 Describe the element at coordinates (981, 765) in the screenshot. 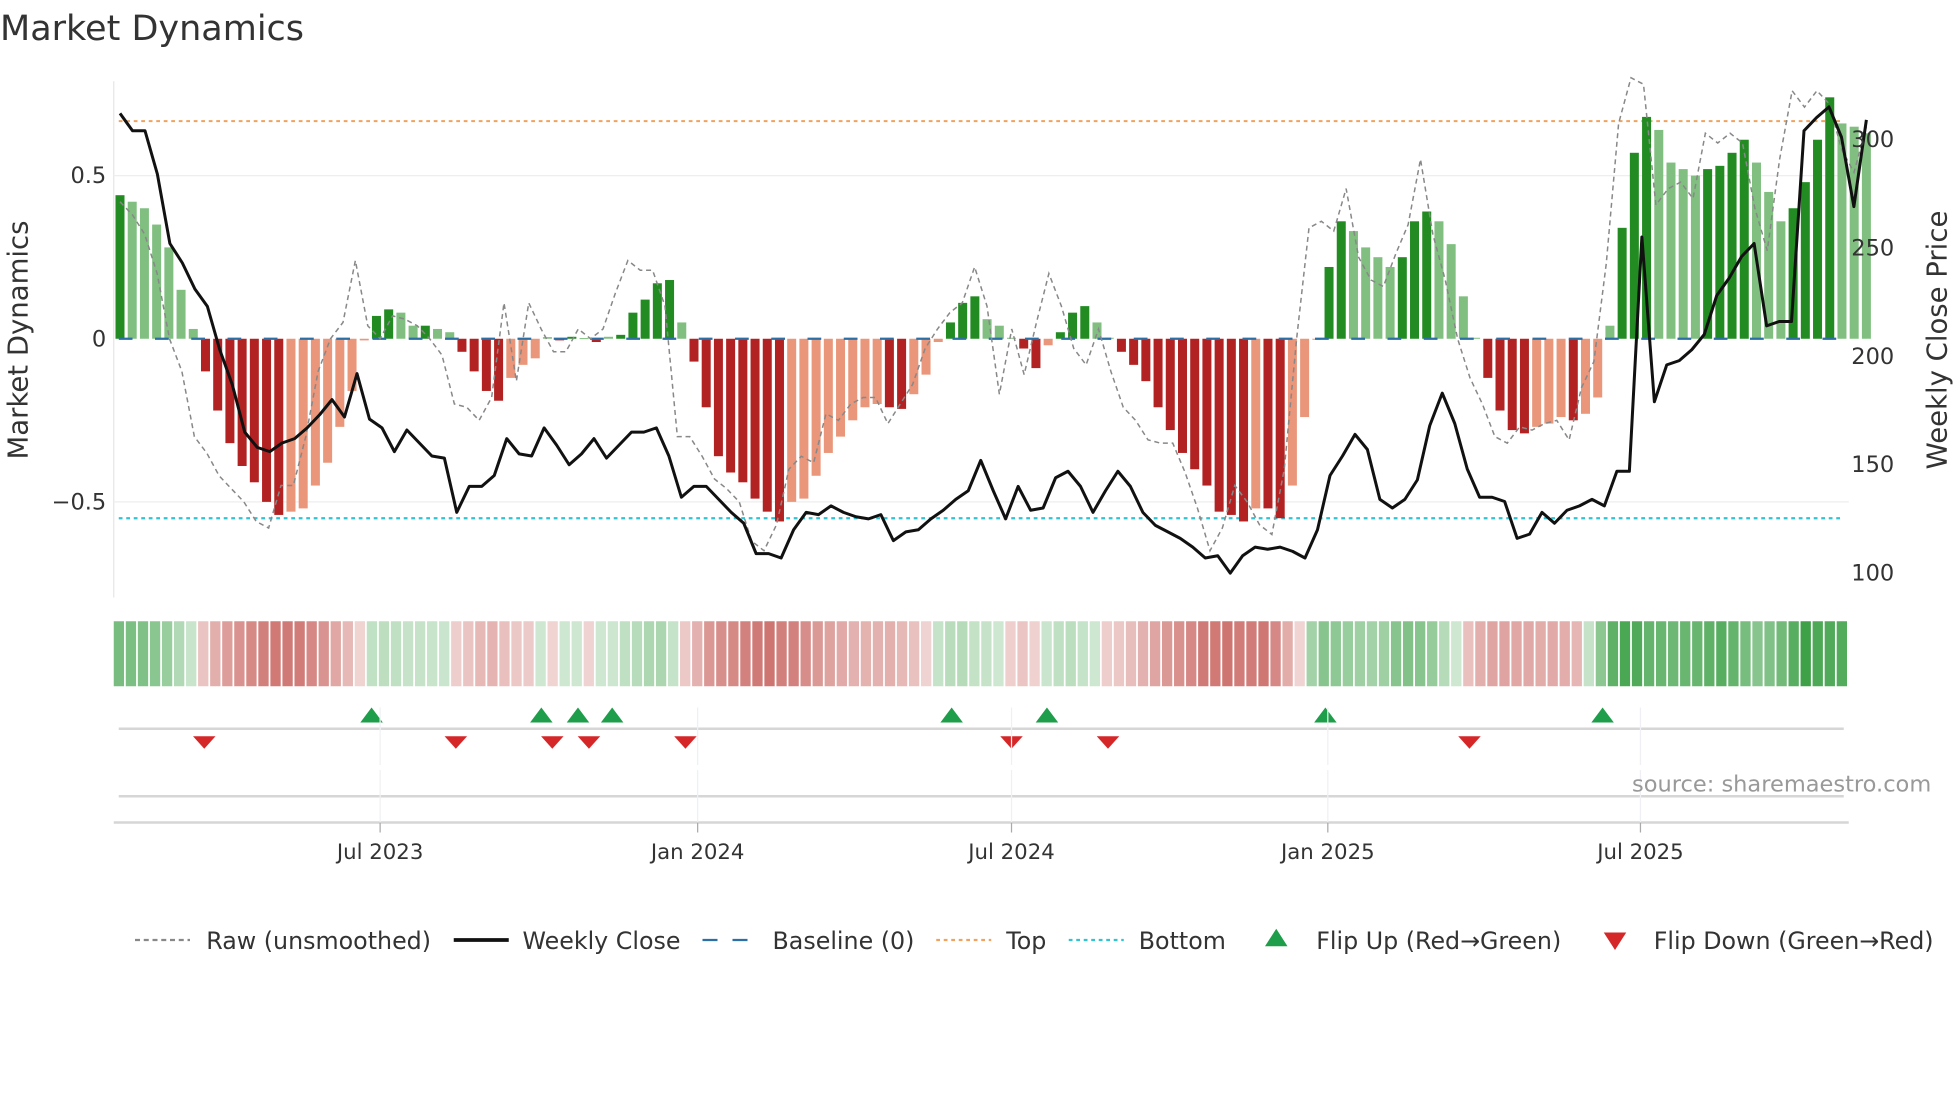

I see `flip-markers` at that location.